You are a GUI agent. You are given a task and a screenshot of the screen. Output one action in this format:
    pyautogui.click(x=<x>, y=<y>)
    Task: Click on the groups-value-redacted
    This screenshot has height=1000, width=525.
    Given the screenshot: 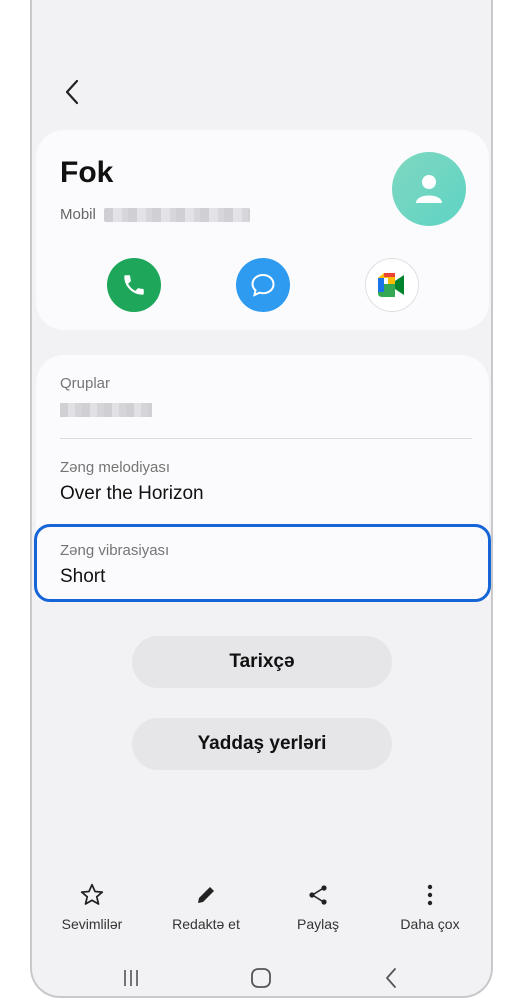 What is the action you would take?
    pyautogui.click(x=106, y=410)
    